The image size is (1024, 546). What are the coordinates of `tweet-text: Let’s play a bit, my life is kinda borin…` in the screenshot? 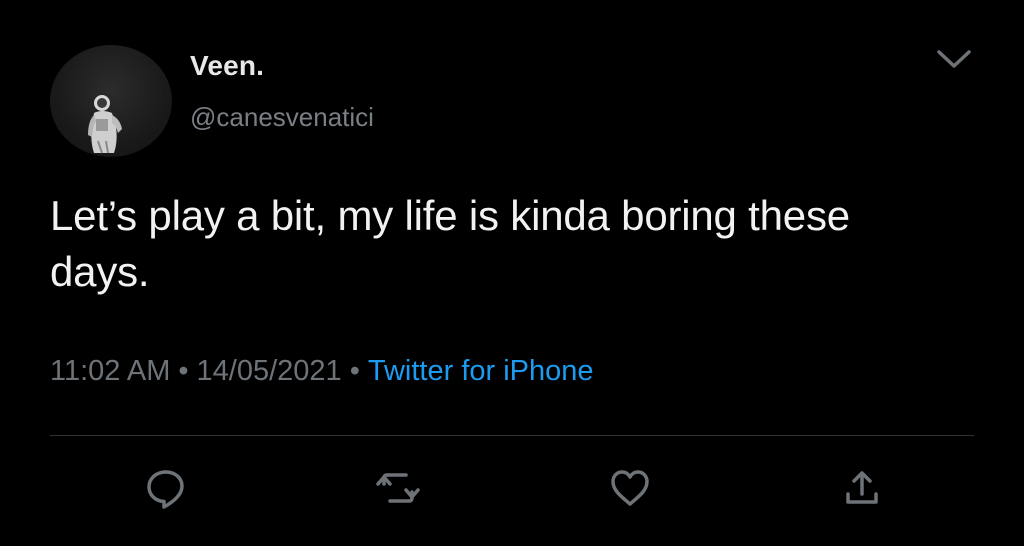 It's located at (450, 243).